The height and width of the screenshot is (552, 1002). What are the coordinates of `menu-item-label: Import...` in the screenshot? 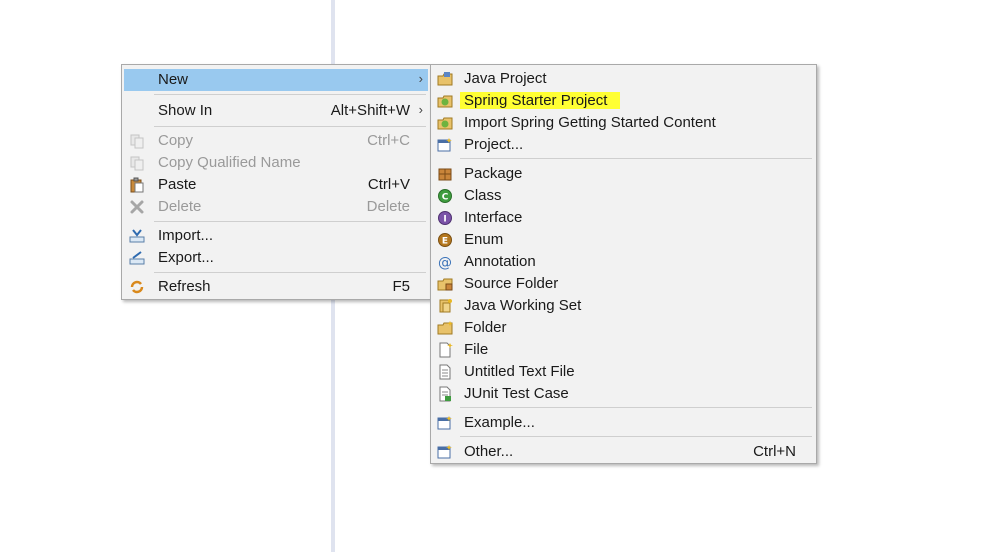 It's located at (186, 235).